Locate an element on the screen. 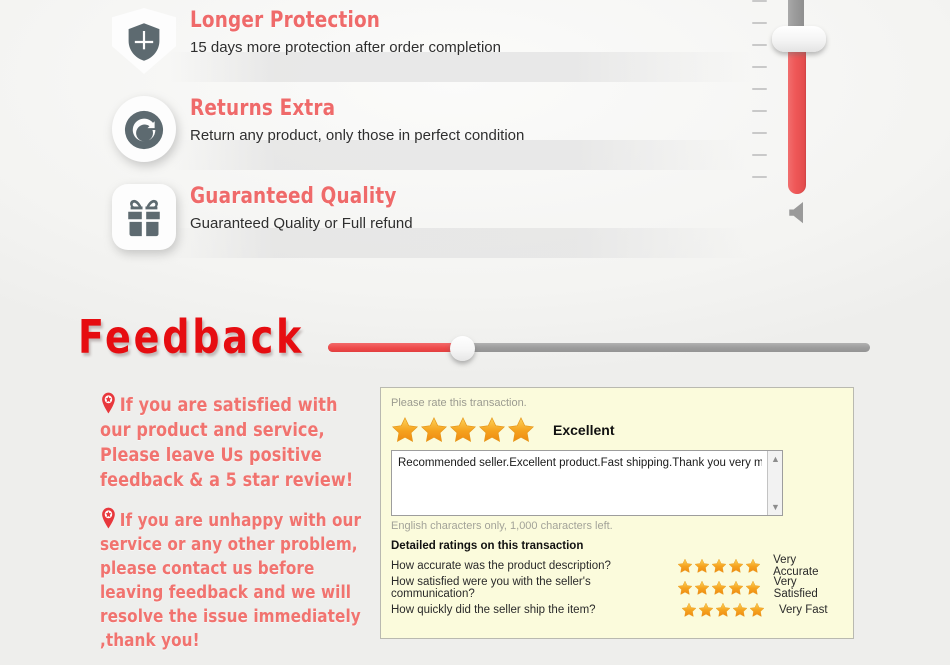  horizontal-slider is located at coordinates (599, 348).